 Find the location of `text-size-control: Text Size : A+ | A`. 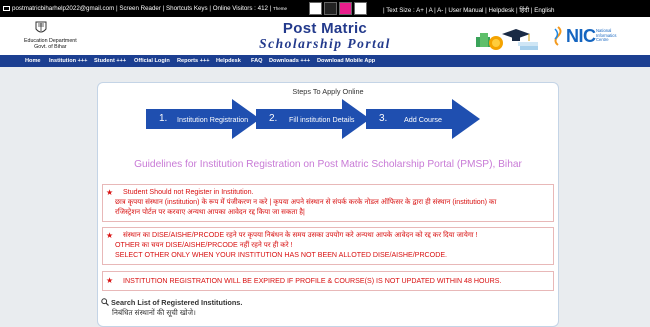

text-size-control: Text Size : A+ | A is located at coordinates (409, 10).